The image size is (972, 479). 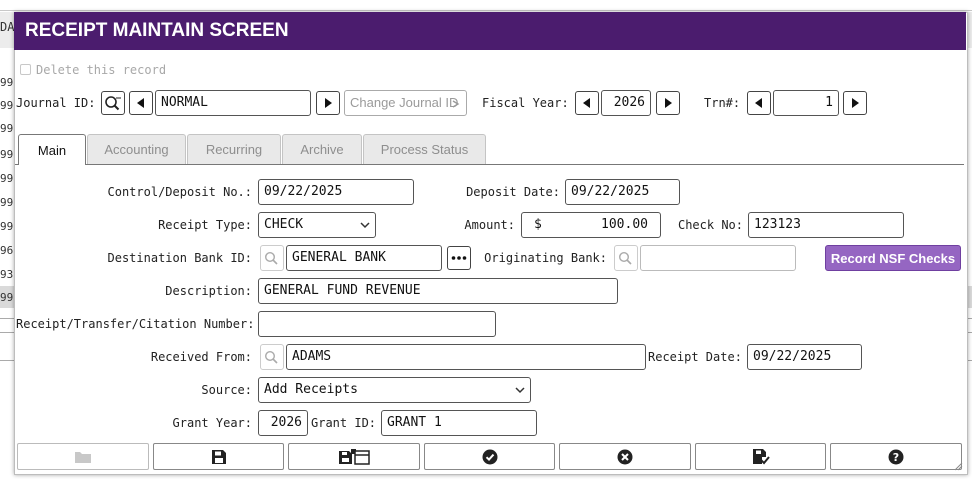 What do you see at coordinates (317, 225) in the screenshot?
I see `receipt-type-select: CHECK` at bounding box center [317, 225].